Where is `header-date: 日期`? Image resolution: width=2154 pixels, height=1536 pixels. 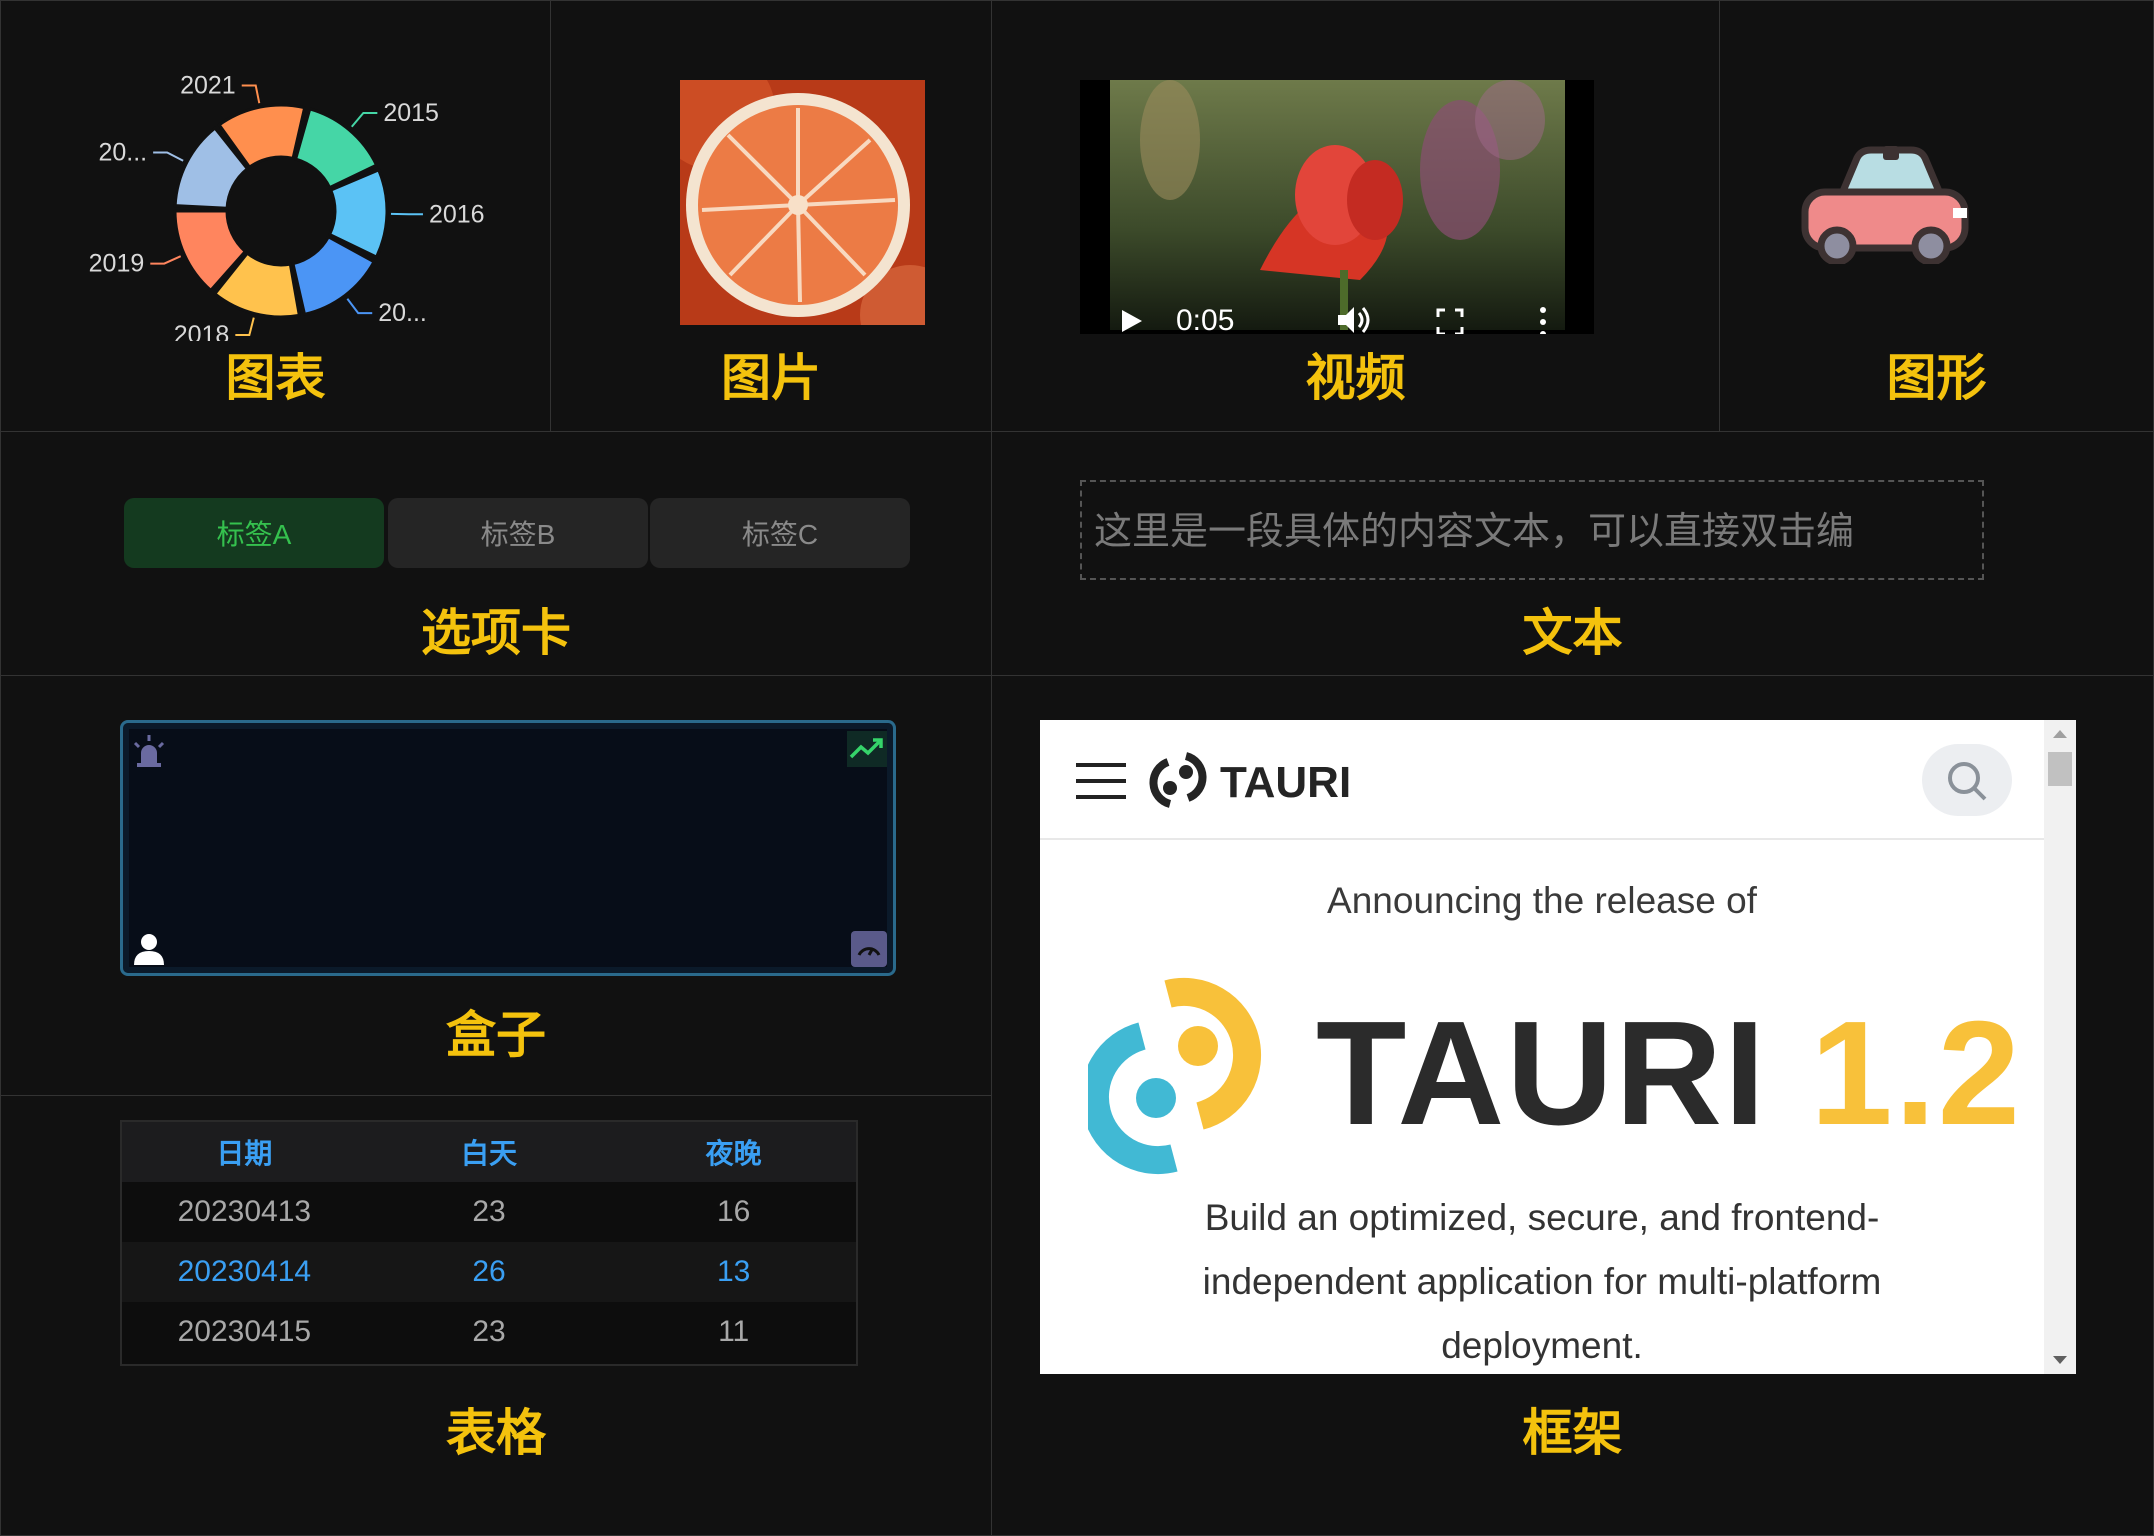
header-date: 日期 is located at coordinates (244, 1152).